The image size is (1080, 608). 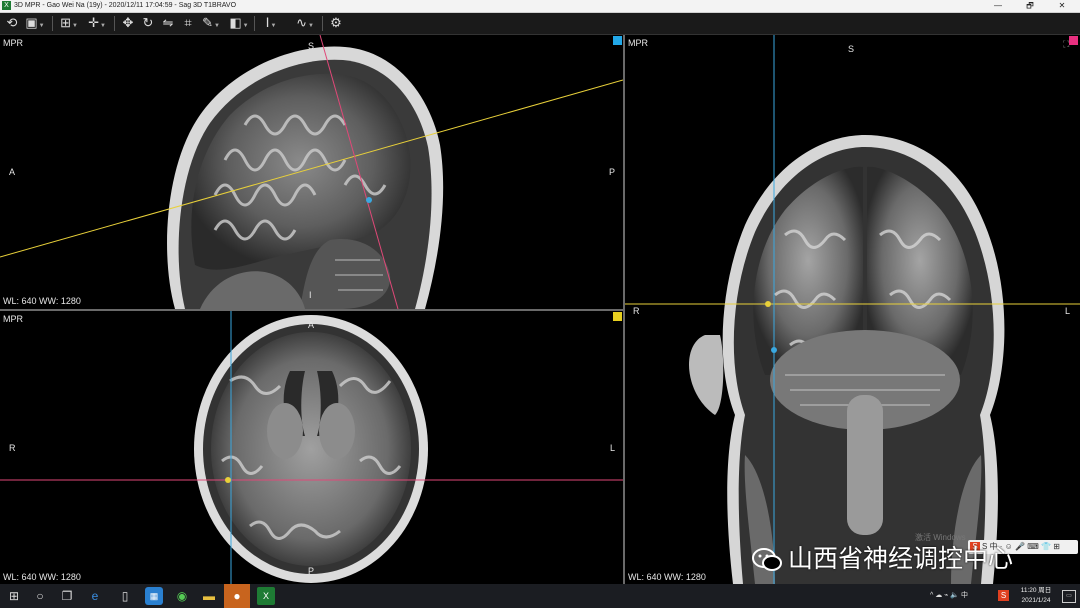 I want to click on orientation-top: A, so click(x=311, y=325).